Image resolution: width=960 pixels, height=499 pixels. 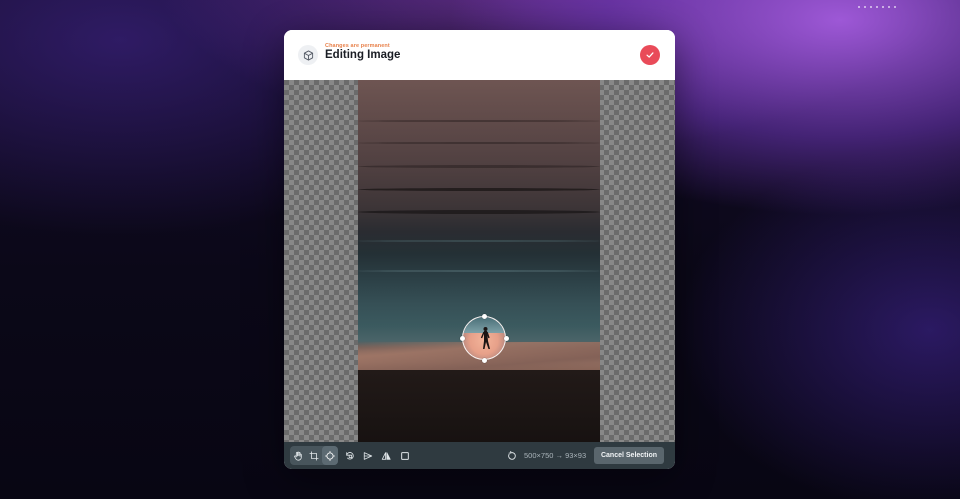 I want to click on mirror-button, so click(x=386, y=455).